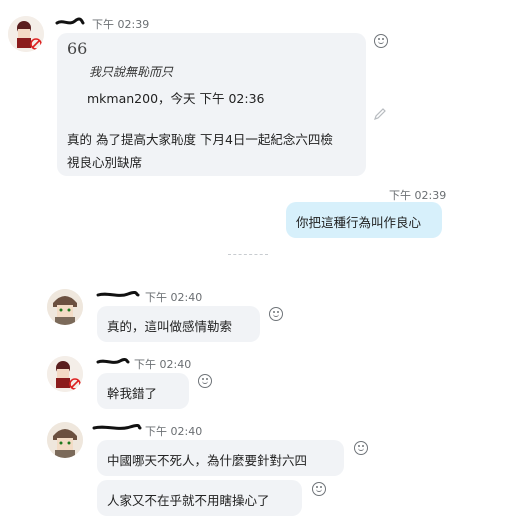 Image resolution: width=509 pixels, height=525 pixels. Describe the element at coordinates (170, 326) in the screenshot. I see `message-text: 真的，這叫做感情勒索` at that location.